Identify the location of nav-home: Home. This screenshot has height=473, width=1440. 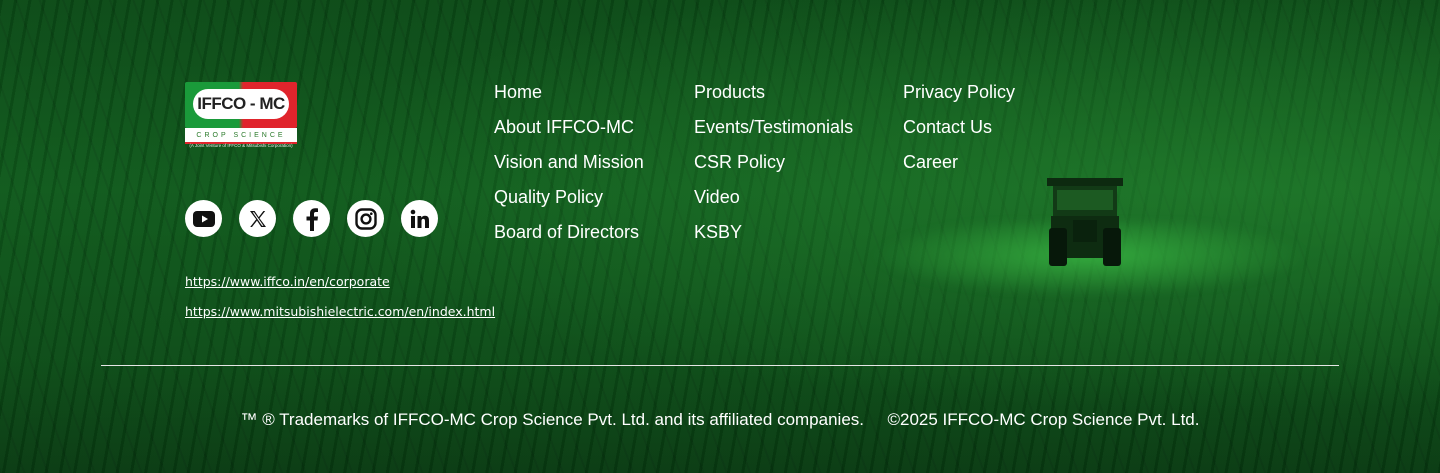
(569, 92).